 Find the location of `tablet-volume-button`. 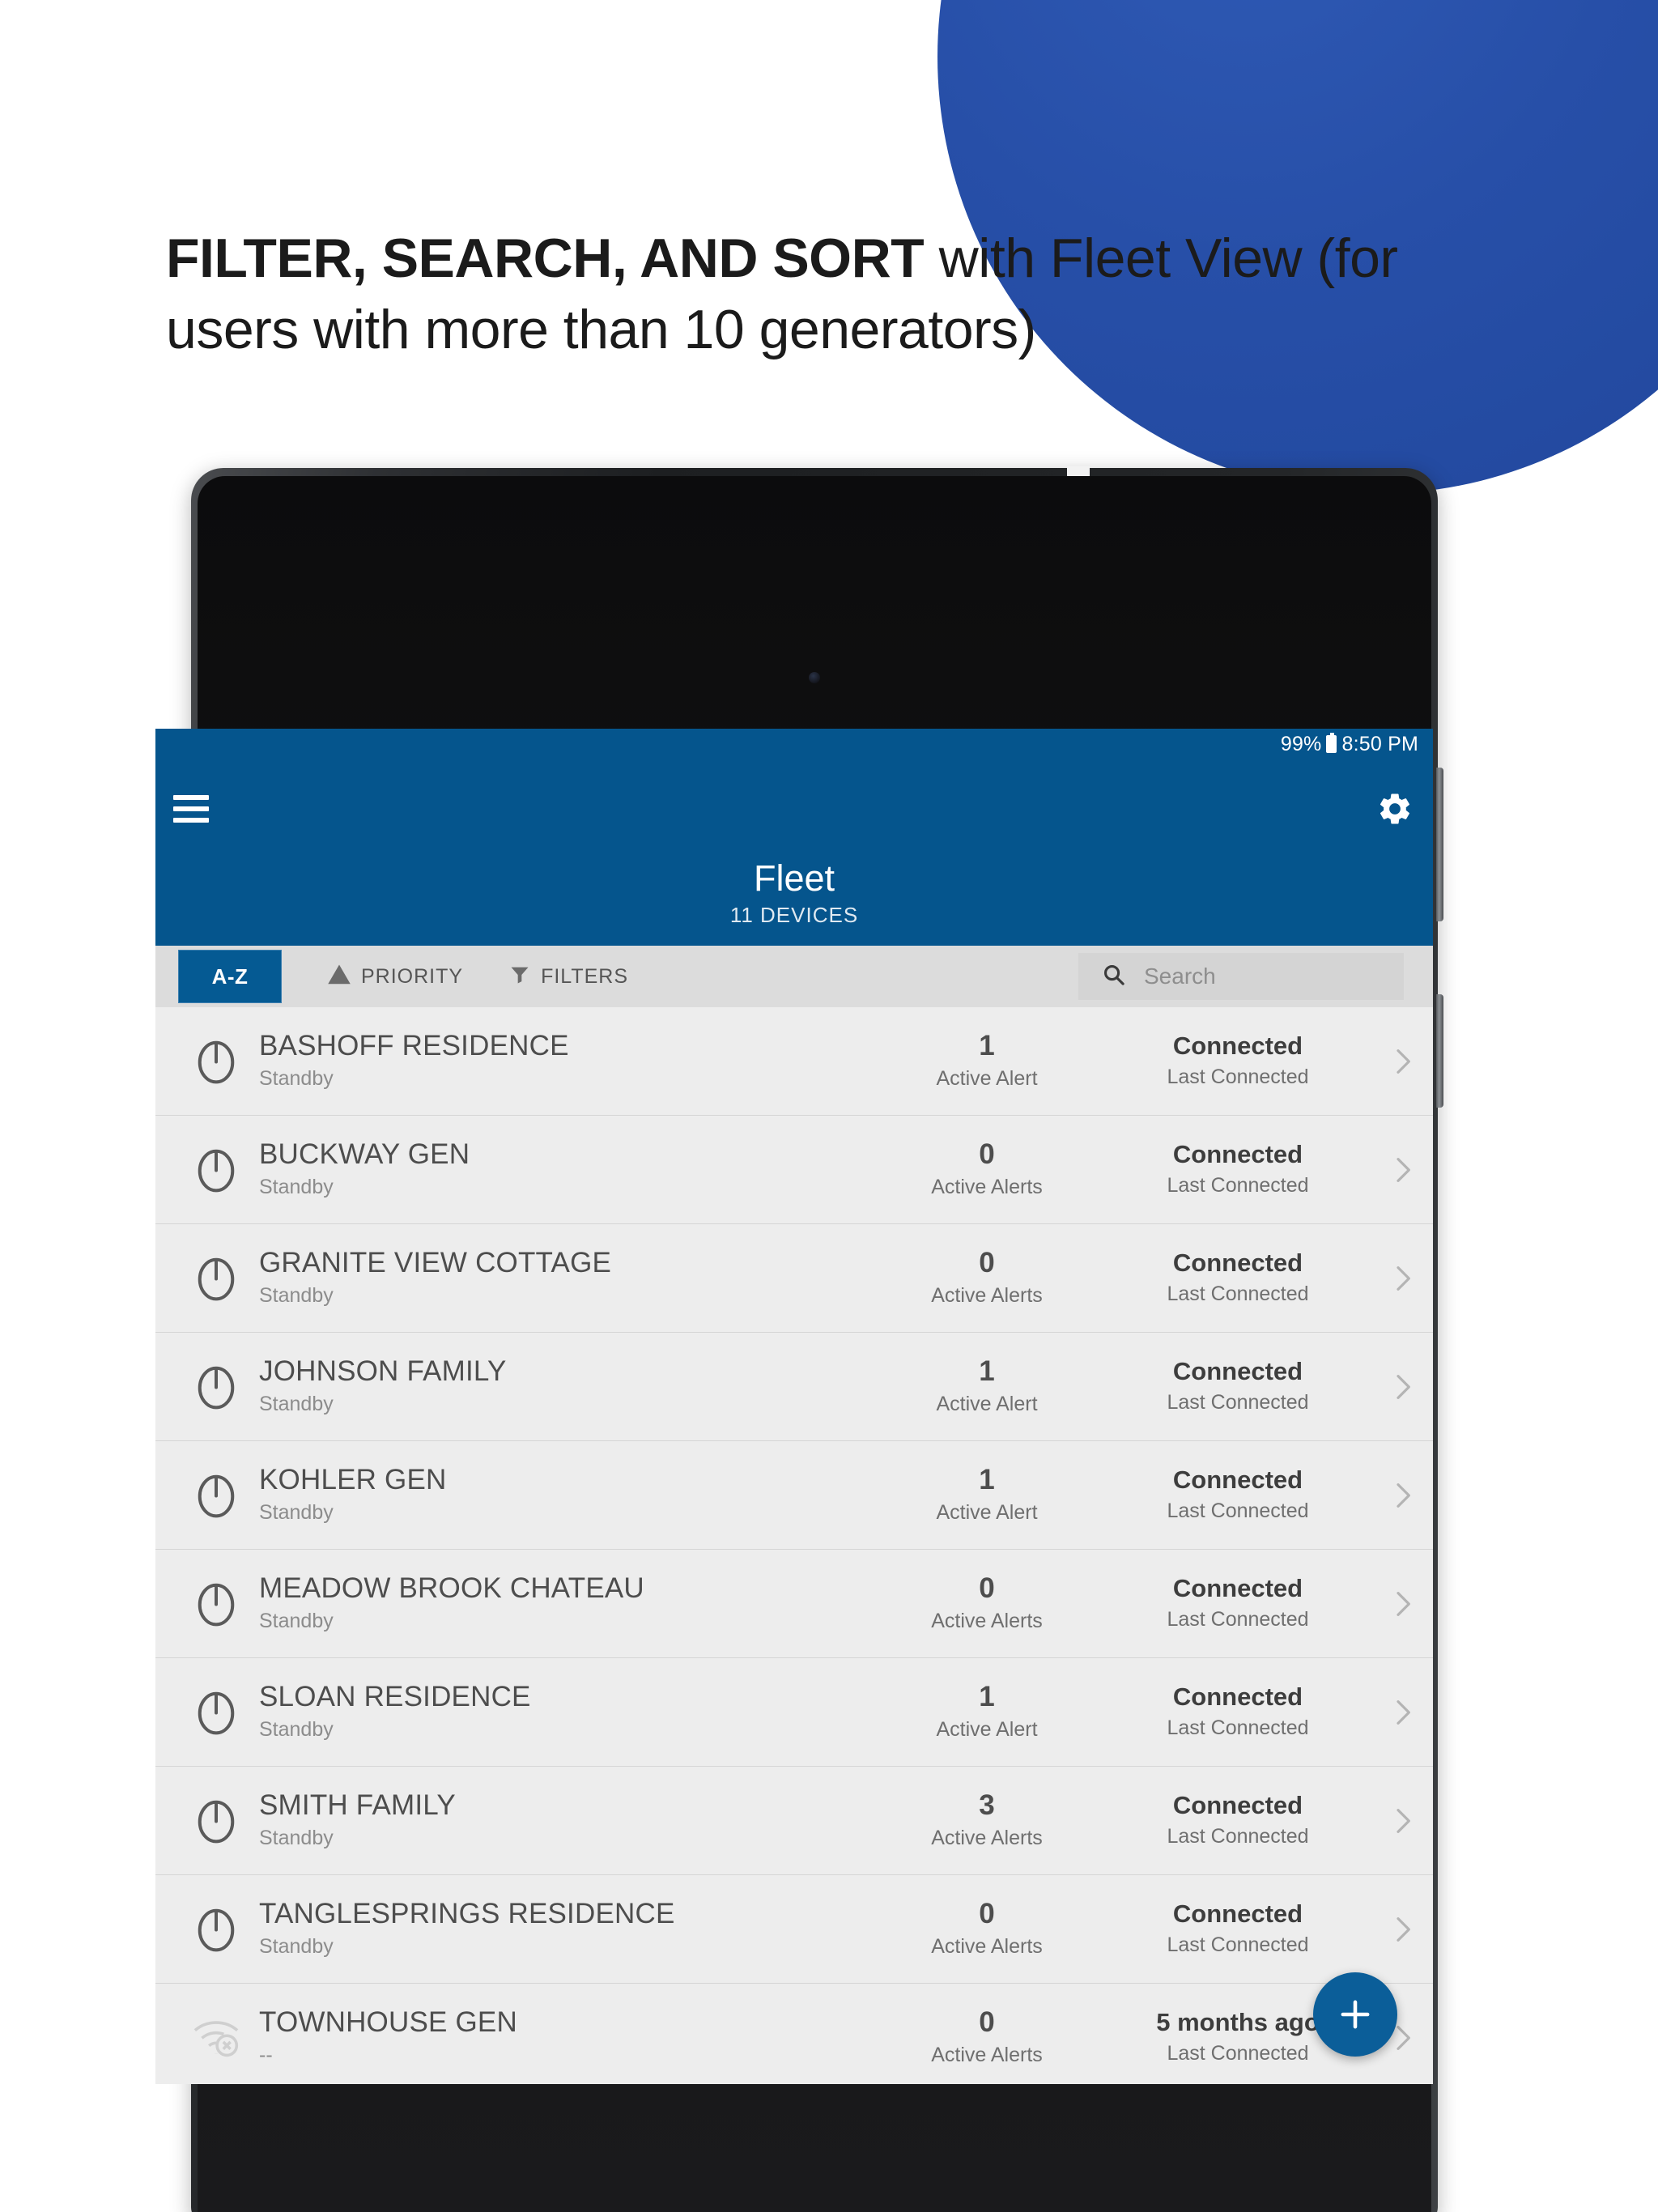

tablet-volume-button is located at coordinates (1439, 1051).